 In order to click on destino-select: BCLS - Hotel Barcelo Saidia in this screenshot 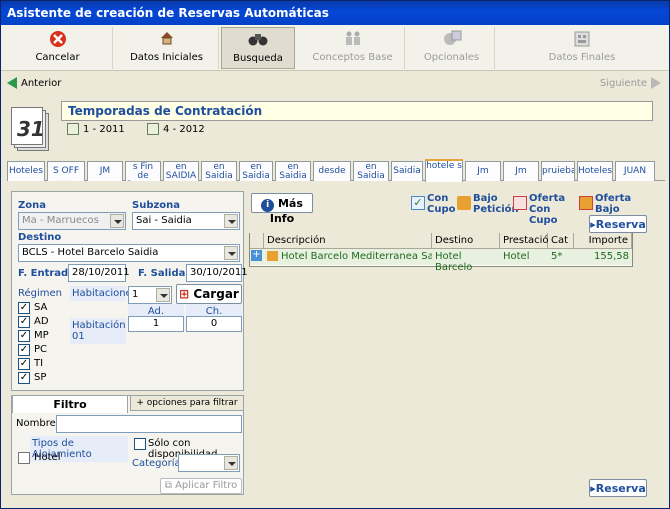, I will do `click(129, 253)`.